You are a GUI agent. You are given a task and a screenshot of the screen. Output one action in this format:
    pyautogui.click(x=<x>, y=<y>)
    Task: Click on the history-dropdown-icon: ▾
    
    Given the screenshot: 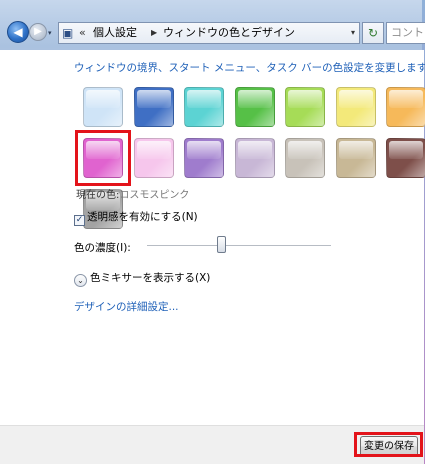 What is the action you would take?
    pyautogui.click(x=52, y=33)
    